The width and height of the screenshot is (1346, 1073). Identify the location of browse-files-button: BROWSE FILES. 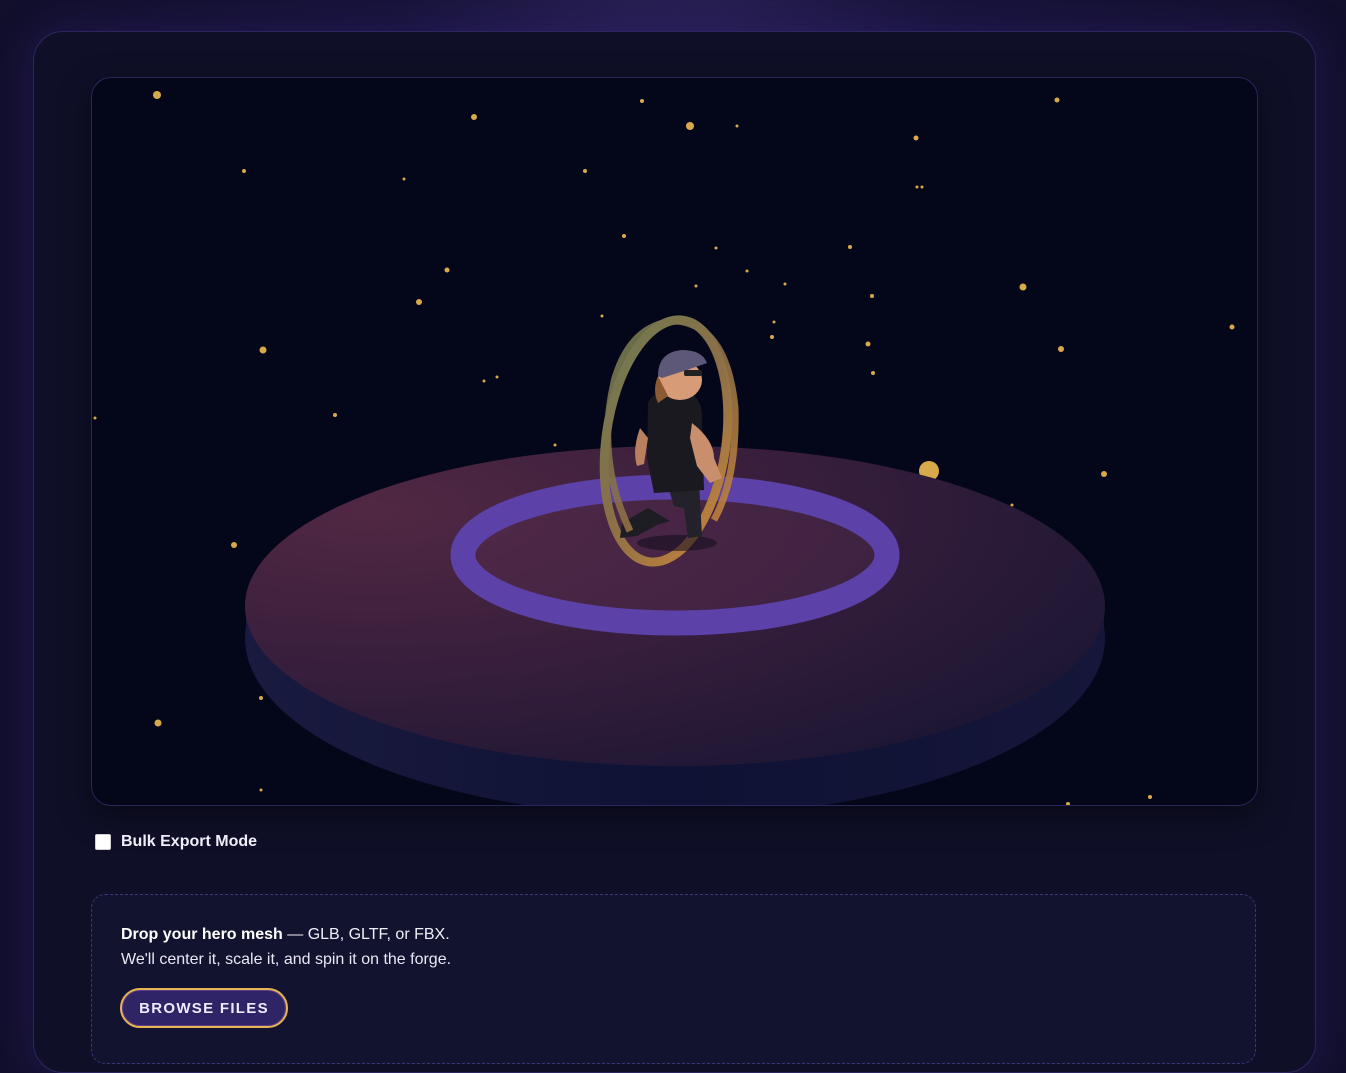
(204, 1008).